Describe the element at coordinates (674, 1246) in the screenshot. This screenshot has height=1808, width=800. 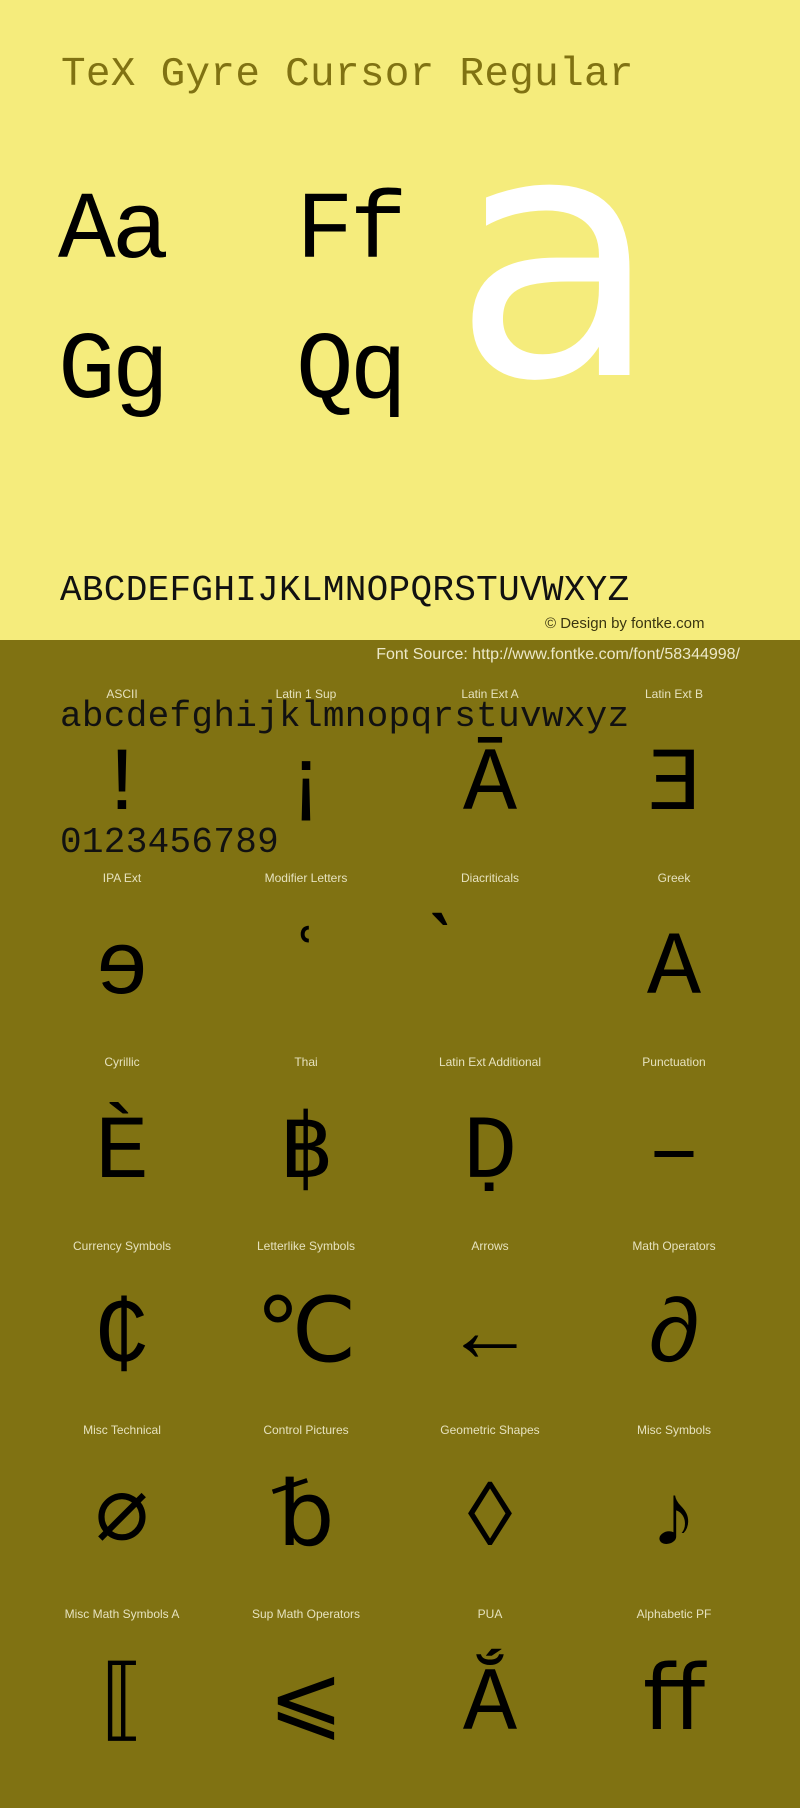
I see `block-label: Math Operators` at that location.